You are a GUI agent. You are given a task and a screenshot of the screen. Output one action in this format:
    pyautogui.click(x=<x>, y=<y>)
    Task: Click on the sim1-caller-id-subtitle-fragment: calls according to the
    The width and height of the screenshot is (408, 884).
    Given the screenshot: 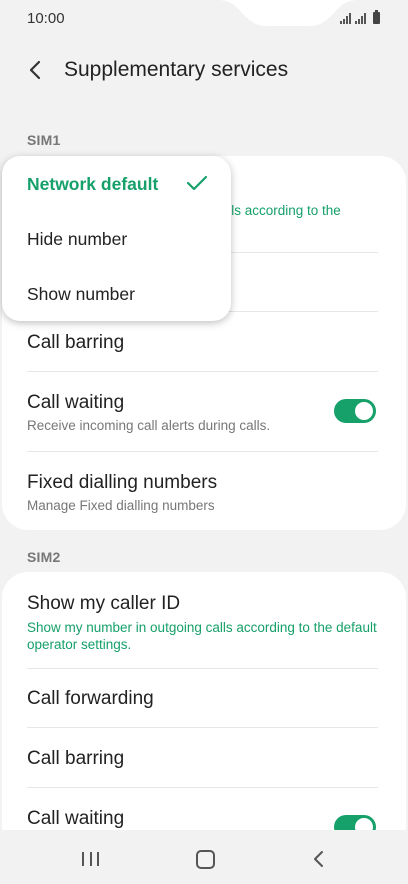 What is the action you would take?
    pyautogui.click(x=277, y=210)
    